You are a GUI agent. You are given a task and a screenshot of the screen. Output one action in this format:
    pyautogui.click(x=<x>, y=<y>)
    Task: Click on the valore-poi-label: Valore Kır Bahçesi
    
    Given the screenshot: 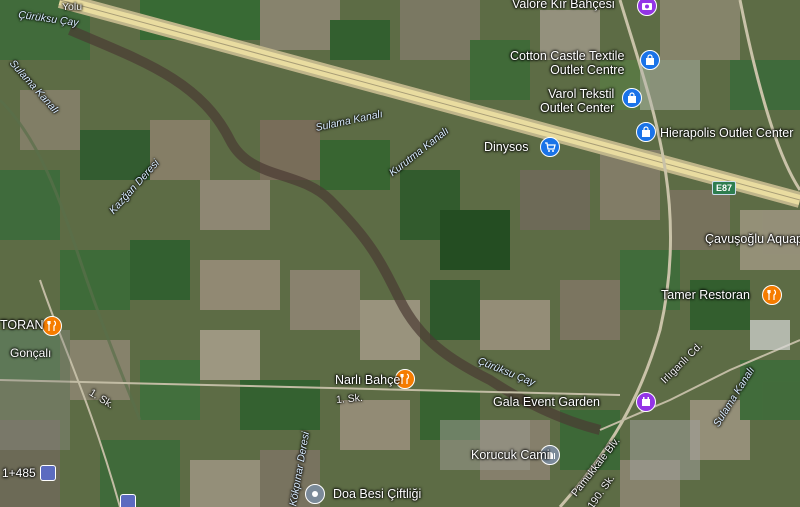 What is the action you would take?
    pyautogui.click(x=563, y=5)
    